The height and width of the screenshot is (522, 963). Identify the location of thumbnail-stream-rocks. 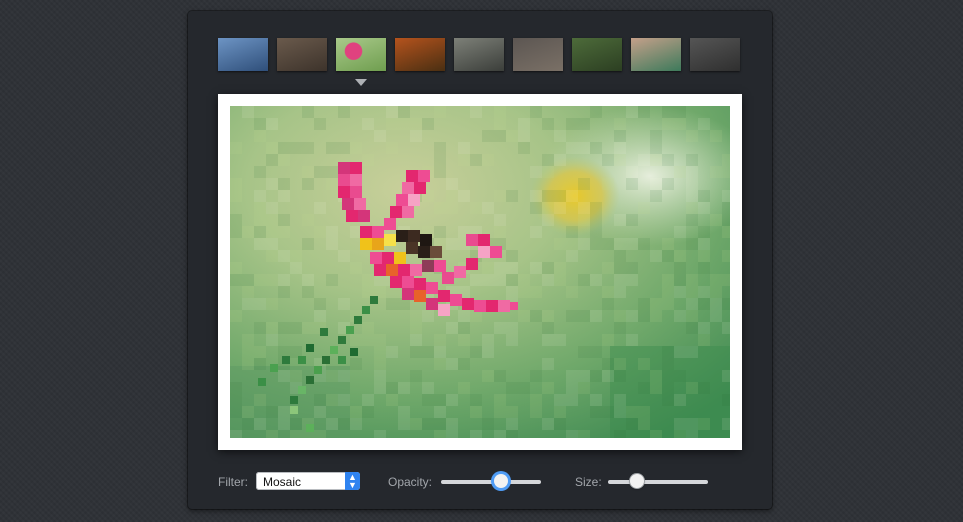
(479, 54).